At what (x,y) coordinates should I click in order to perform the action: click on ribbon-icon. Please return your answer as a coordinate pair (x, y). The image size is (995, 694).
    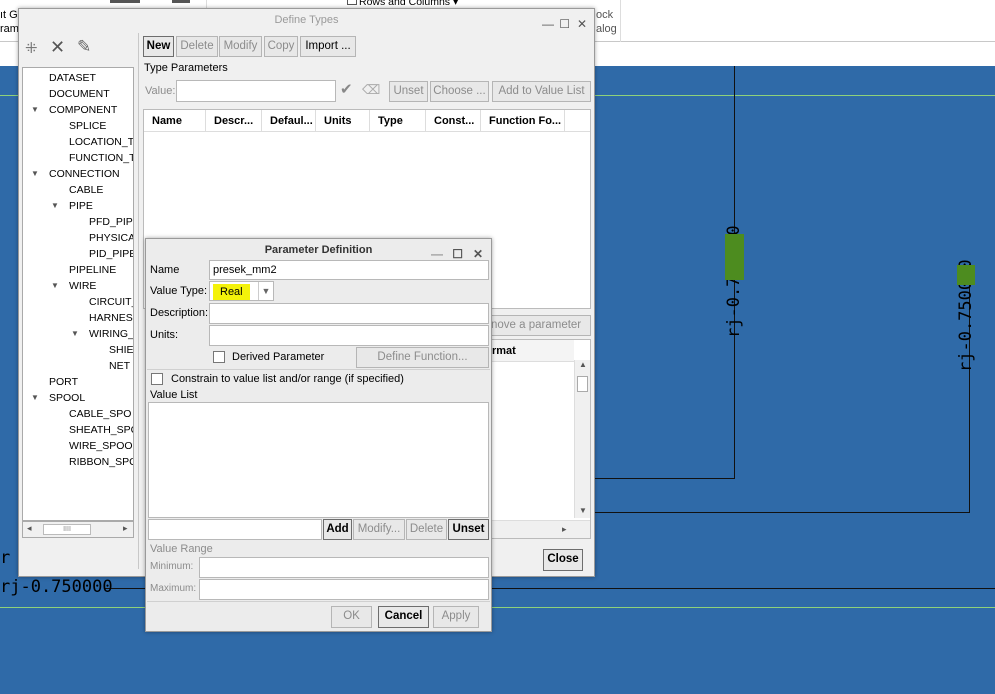
    Looking at the image, I should click on (125, 1).